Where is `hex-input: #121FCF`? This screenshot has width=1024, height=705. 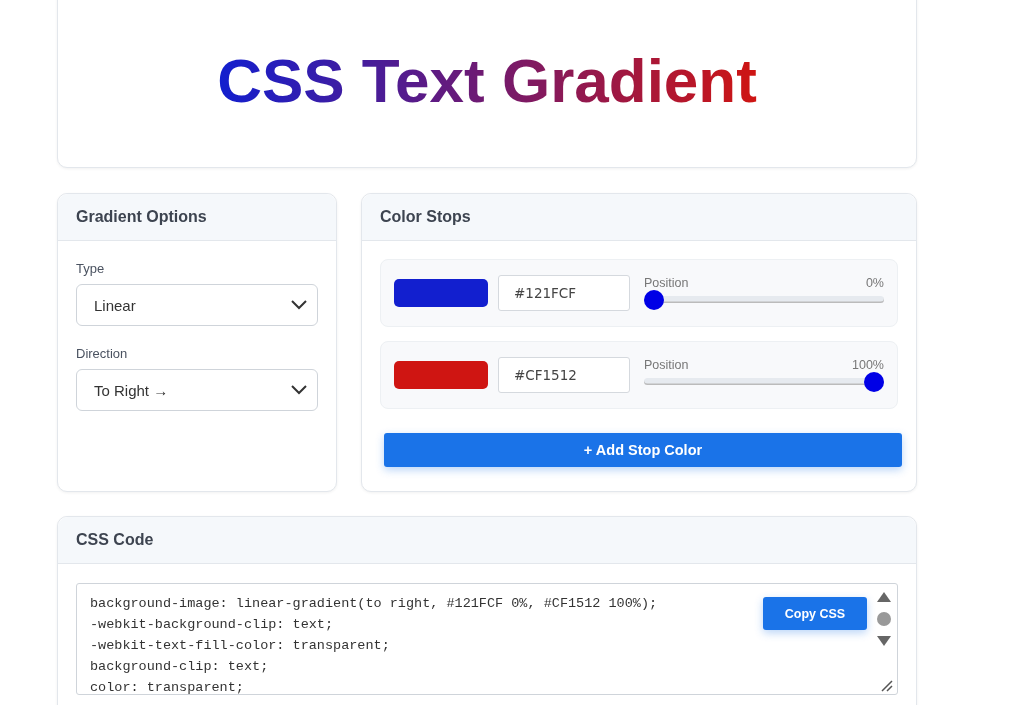 hex-input: #121FCF is located at coordinates (564, 293).